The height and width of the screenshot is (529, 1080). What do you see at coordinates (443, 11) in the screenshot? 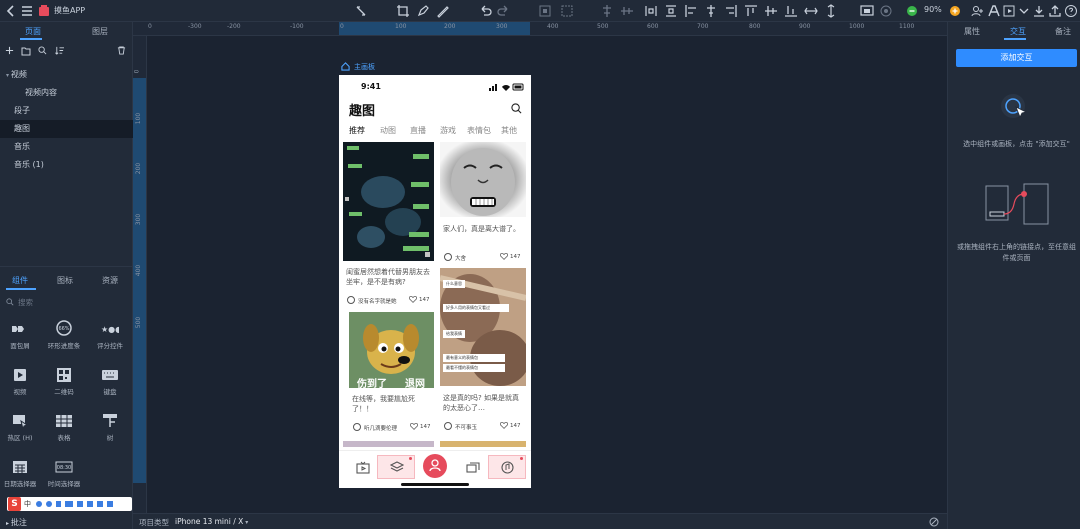
I see `pencil-icon` at bounding box center [443, 11].